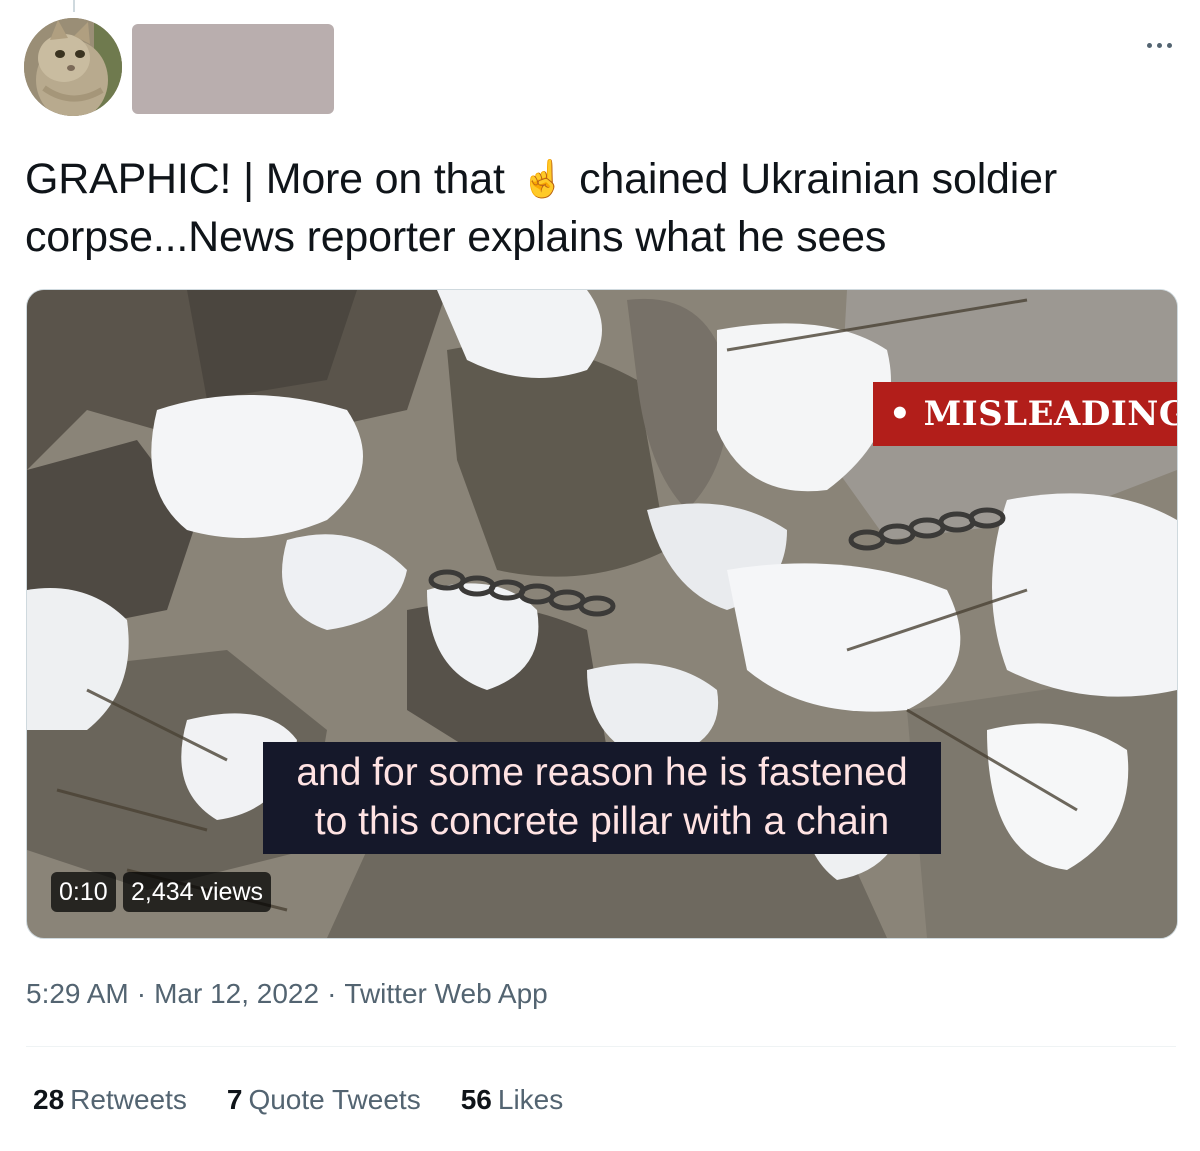  Describe the element at coordinates (602, 772) in the screenshot. I see `subtitle-line-1: and for some reason he is fastened` at that location.